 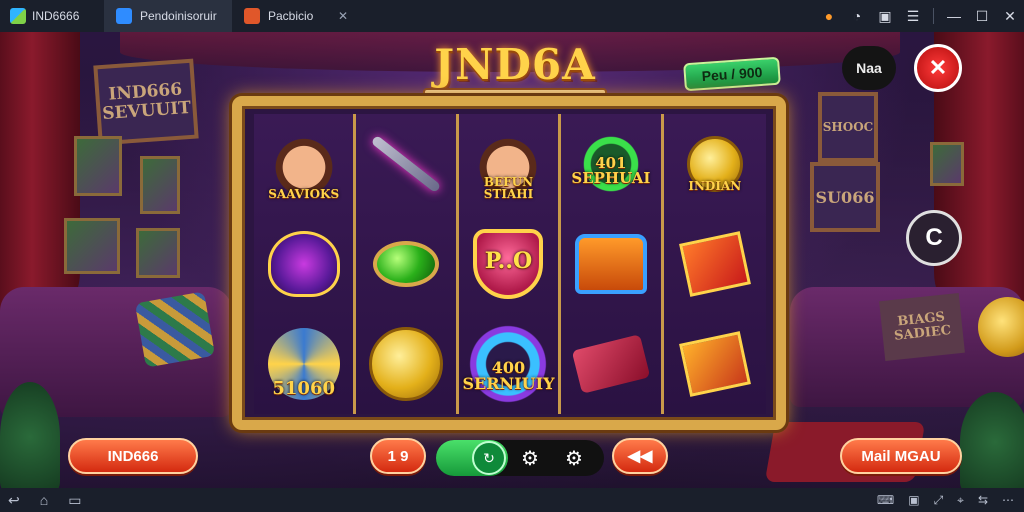 What do you see at coordinates (343, 16) in the screenshot?
I see `tab-close-icon: ✕` at bounding box center [343, 16].